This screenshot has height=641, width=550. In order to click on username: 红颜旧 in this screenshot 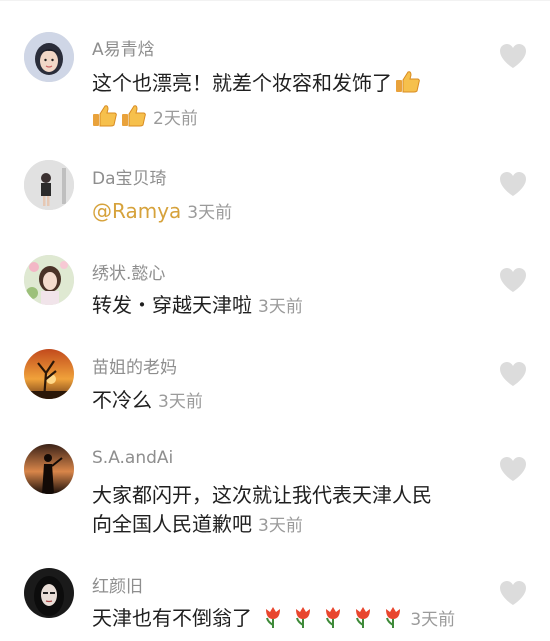, I will do `click(117, 584)`.